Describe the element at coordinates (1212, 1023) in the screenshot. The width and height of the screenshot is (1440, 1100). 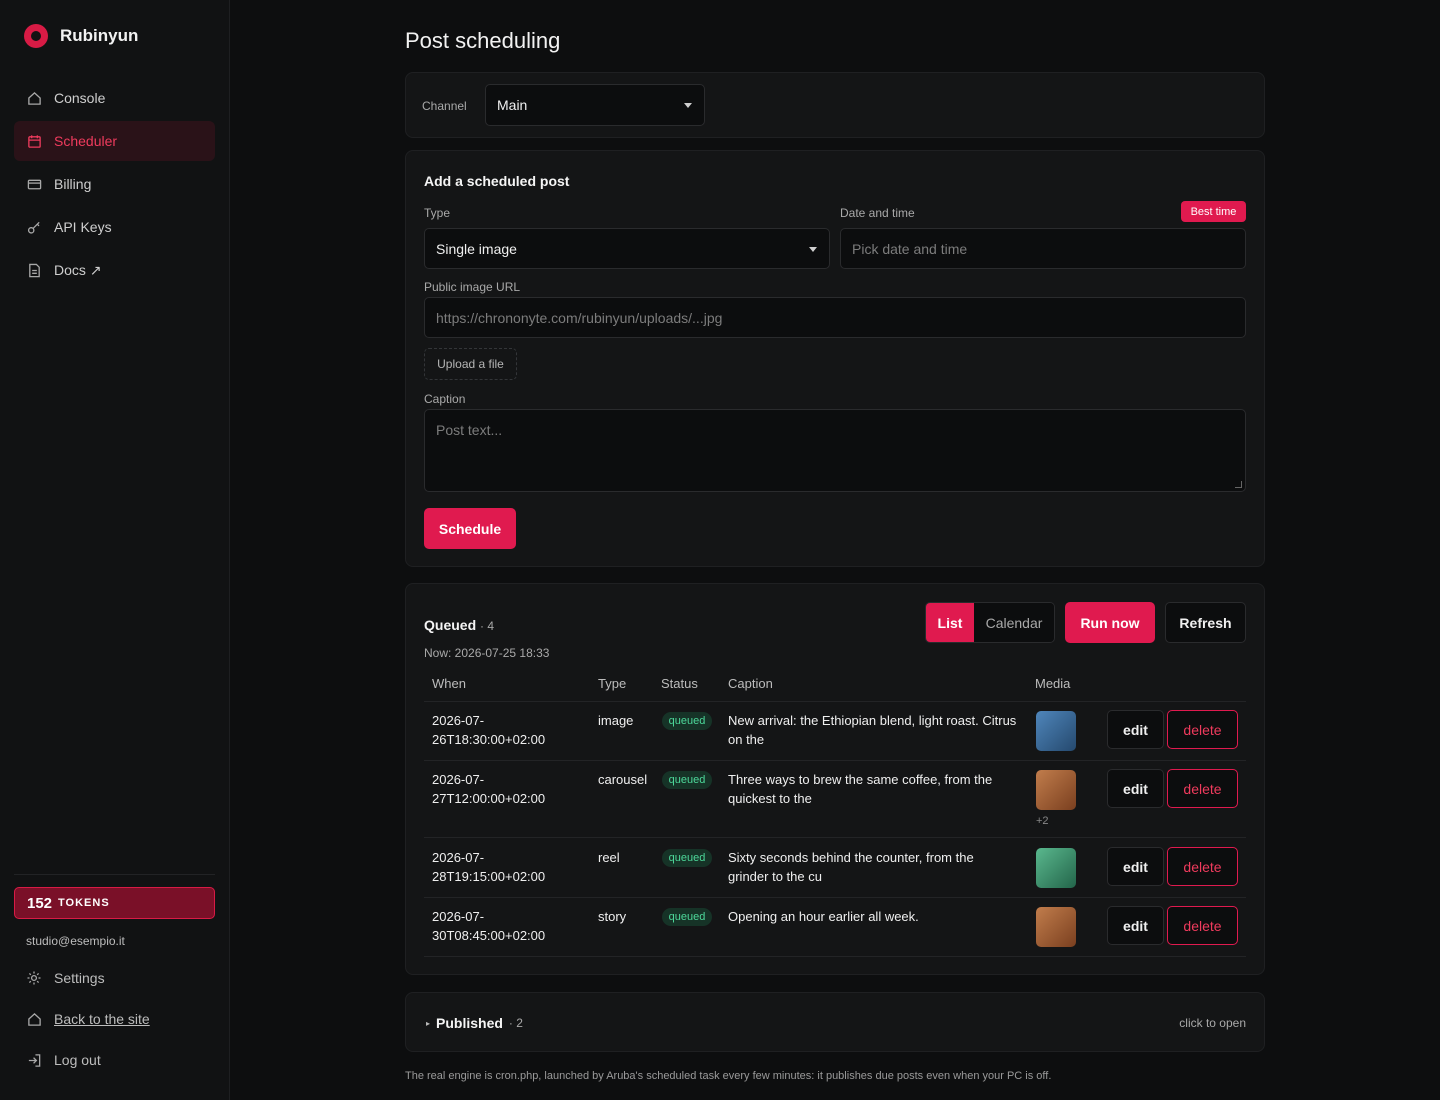
I see `published-hint: click to open` at that location.